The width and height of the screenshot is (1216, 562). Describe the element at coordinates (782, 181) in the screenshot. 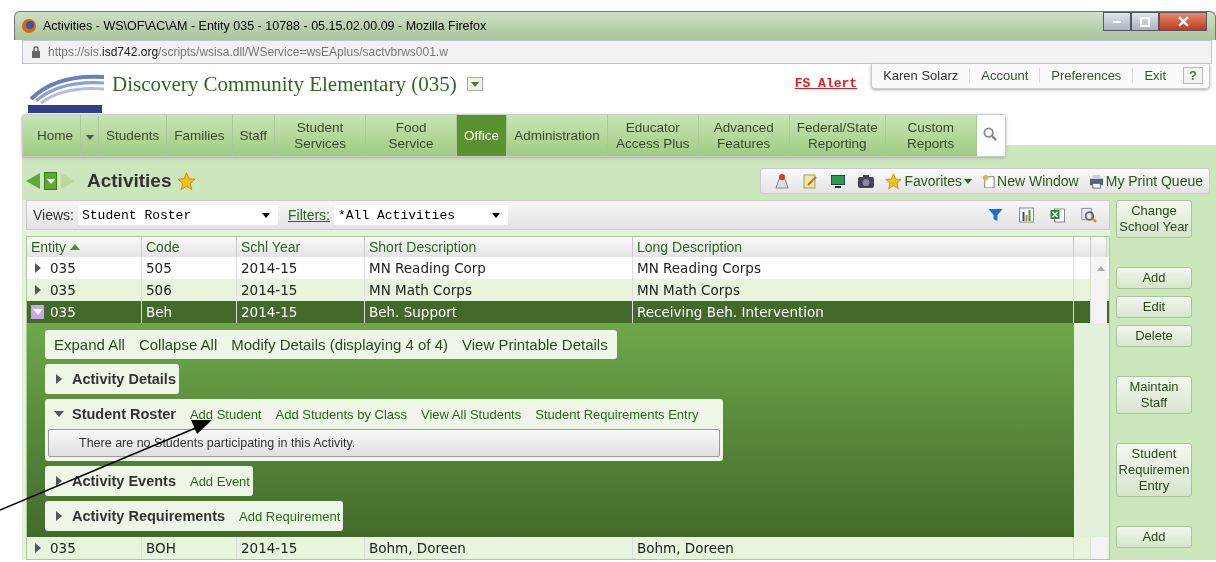

I see `map-pin-icon` at that location.